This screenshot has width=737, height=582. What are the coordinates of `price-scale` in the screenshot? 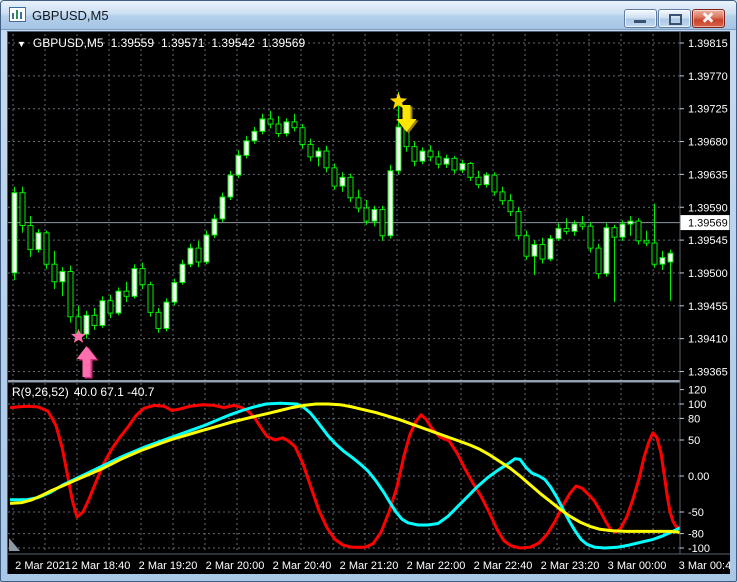 It's located at (705, 293).